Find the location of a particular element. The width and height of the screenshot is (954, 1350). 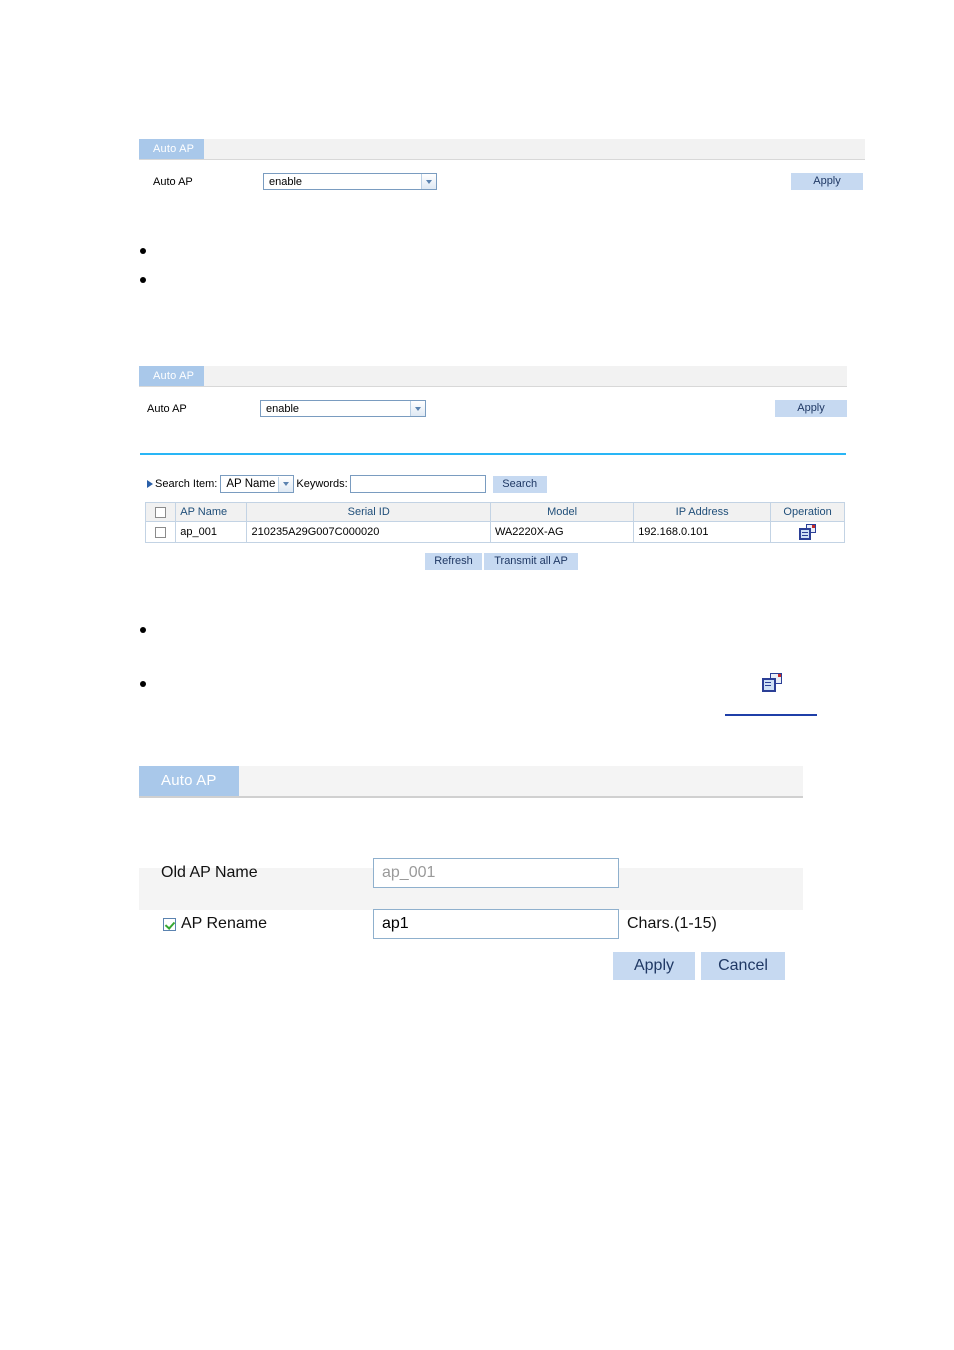

ap-rename-input: ap1 is located at coordinates (496, 924).